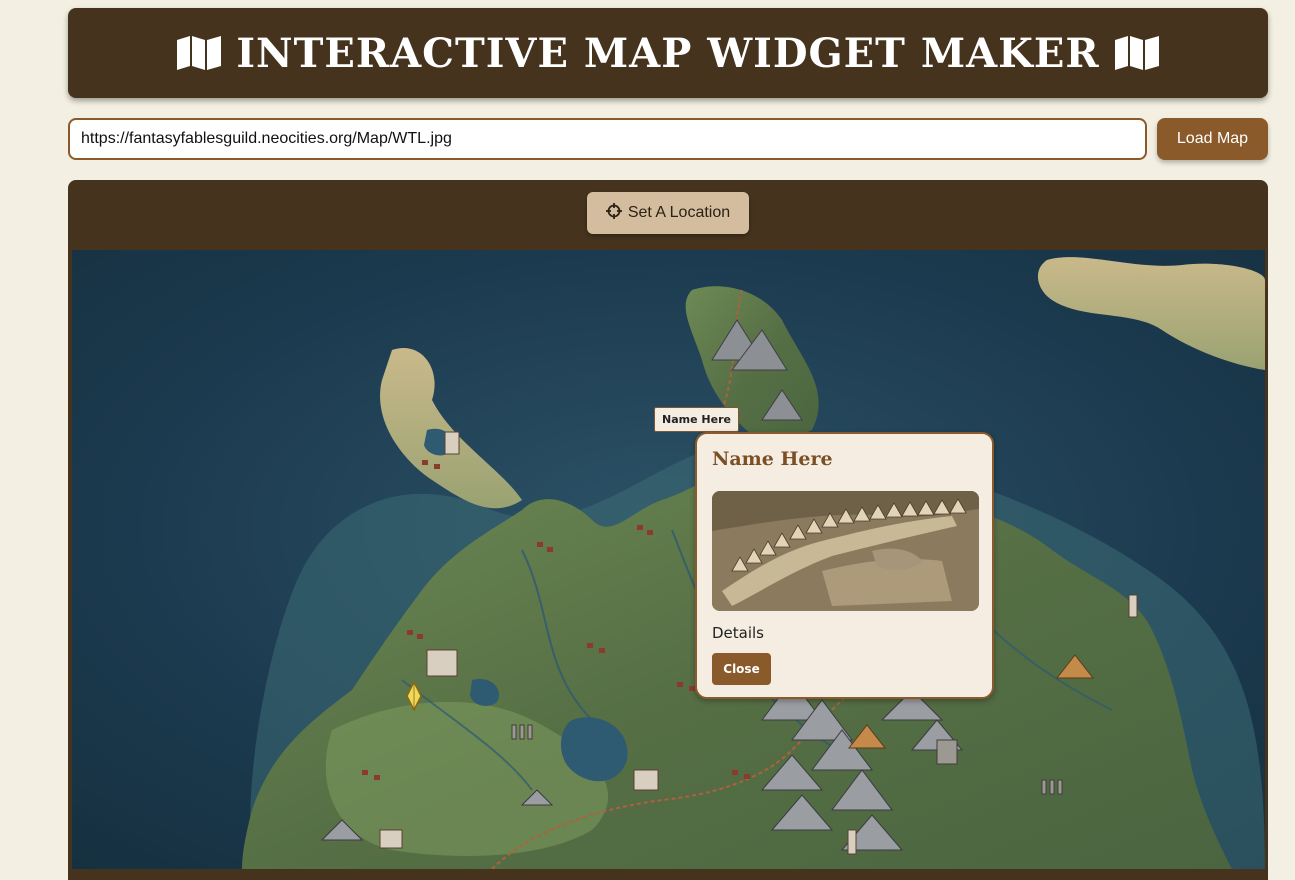 This screenshot has width=1295, height=880. Describe the element at coordinates (845, 551) in the screenshot. I see `location-image` at that location.